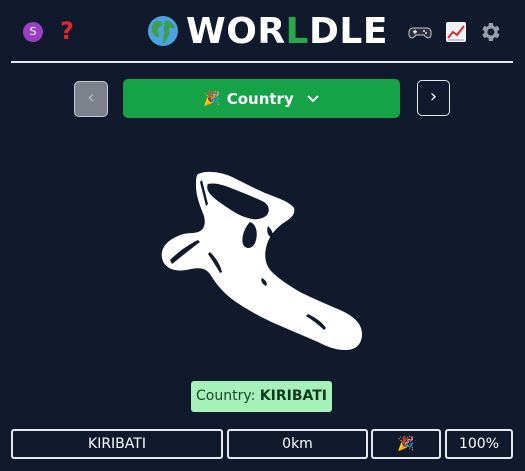  What do you see at coordinates (433, 98) in the screenshot?
I see `next-button: ›` at bounding box center [433, 98].